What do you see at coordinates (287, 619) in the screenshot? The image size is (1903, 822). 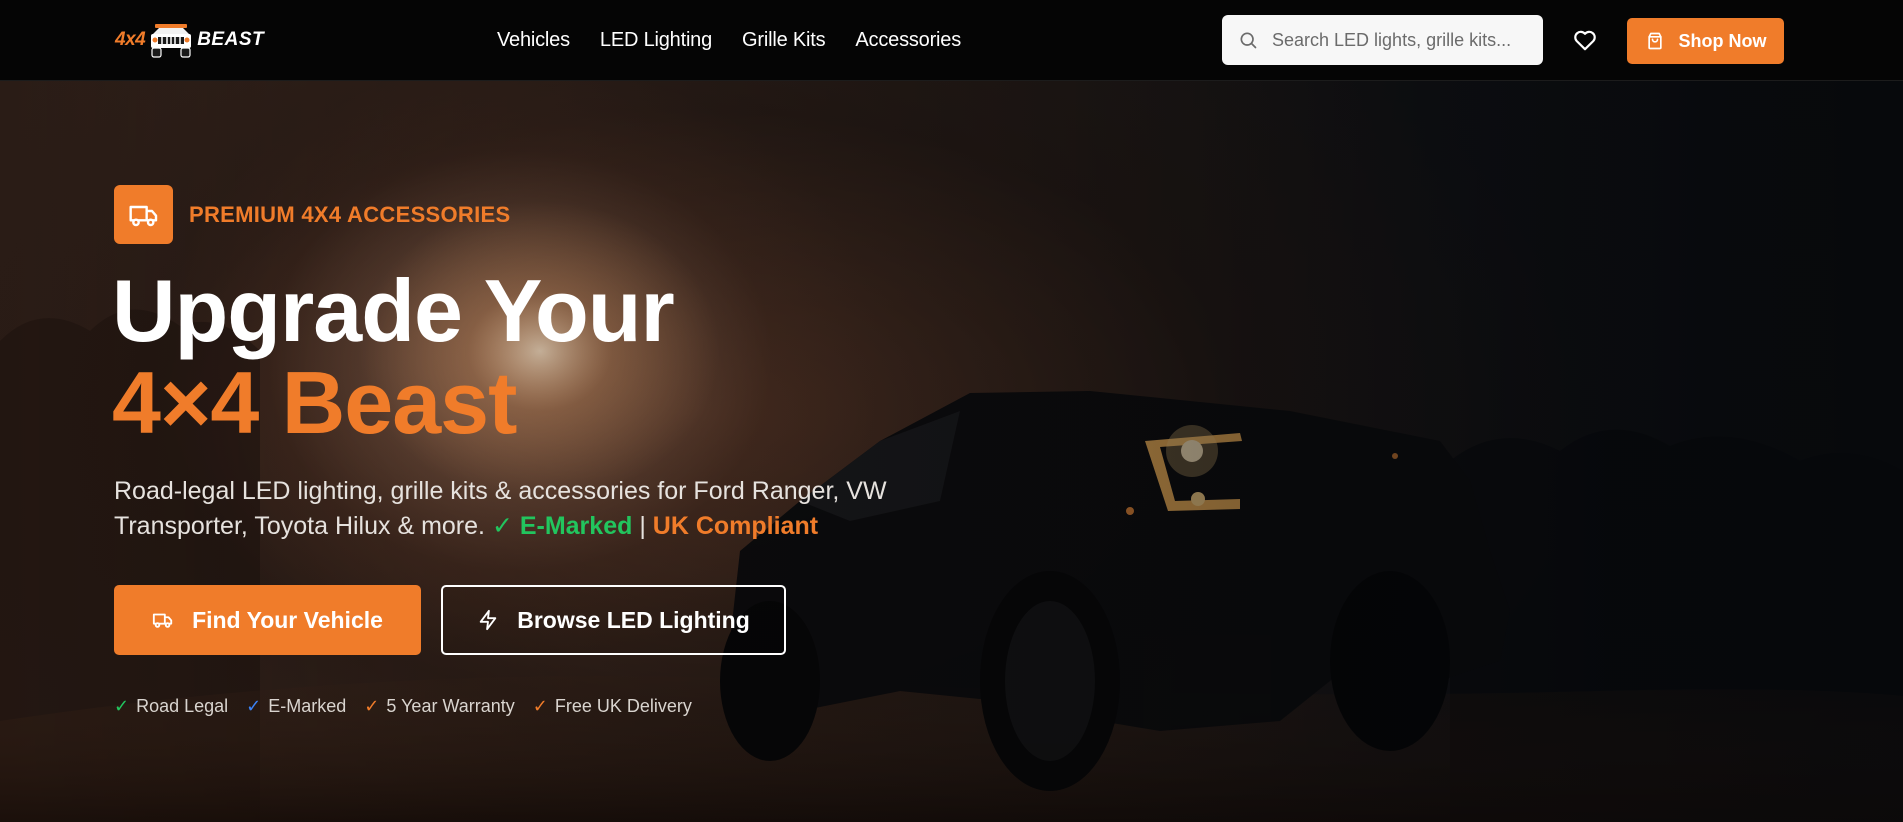 I see `find-your-vehicle-label: Find Your Vehicle` at bounding box center [287, 619].